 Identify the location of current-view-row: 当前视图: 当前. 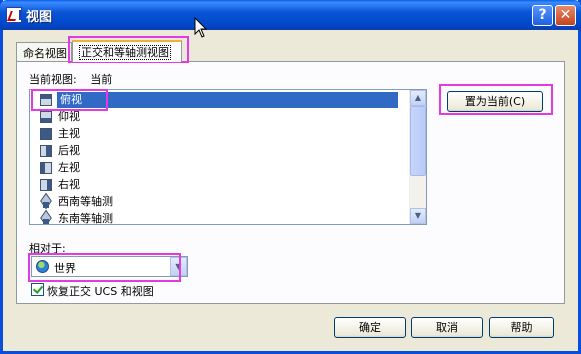
(75, 79).